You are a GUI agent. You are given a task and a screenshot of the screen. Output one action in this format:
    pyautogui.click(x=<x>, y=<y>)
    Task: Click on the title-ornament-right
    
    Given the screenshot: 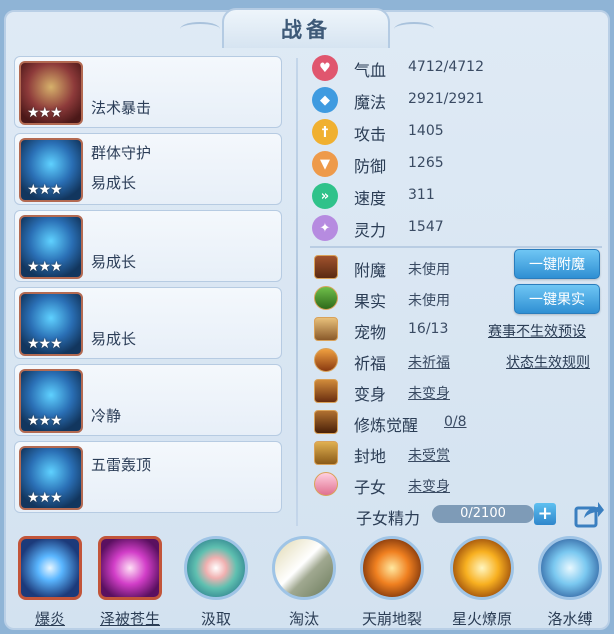 What is the action you would take?
    pyautogui.click(x=414, y=29)
    